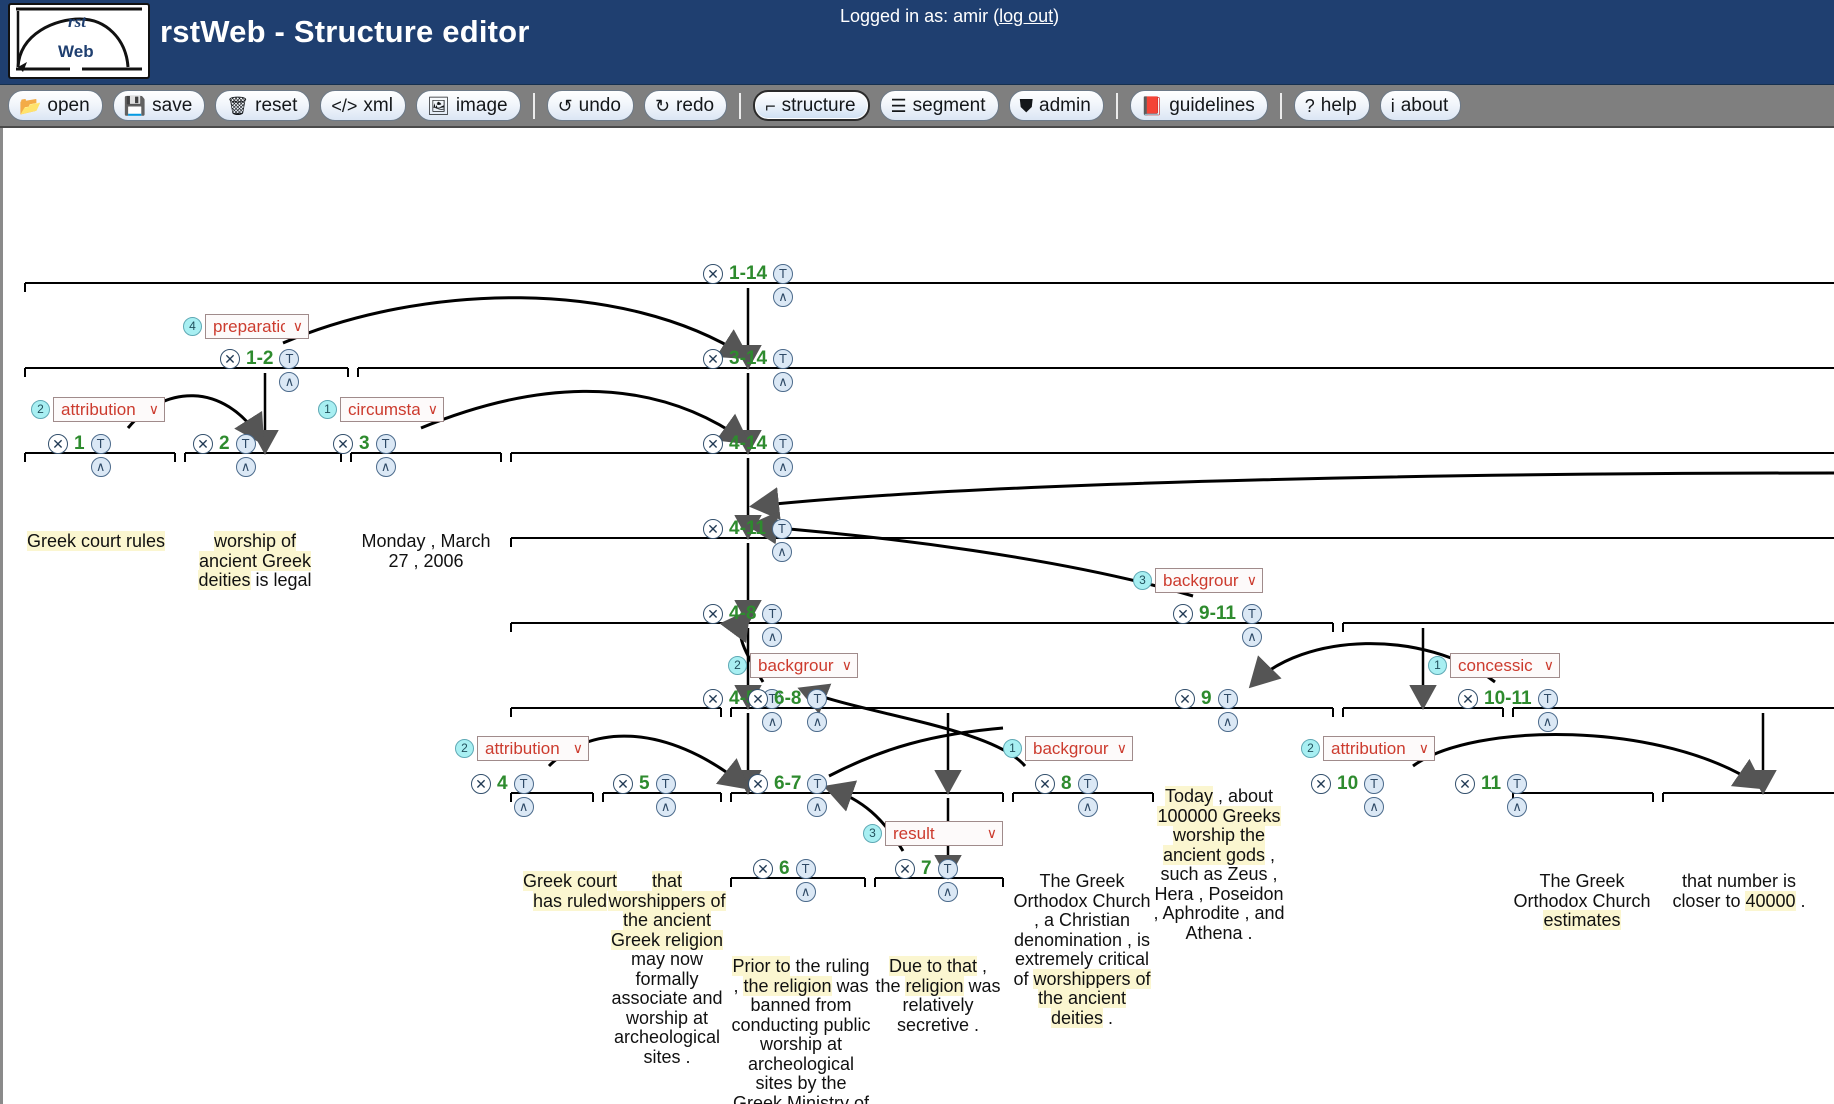  What do you see at coordinates (644, 795) in the screenshot?
I see `tree-node-5: ✕ 5 T ∧` at bounding box center [644, 795].